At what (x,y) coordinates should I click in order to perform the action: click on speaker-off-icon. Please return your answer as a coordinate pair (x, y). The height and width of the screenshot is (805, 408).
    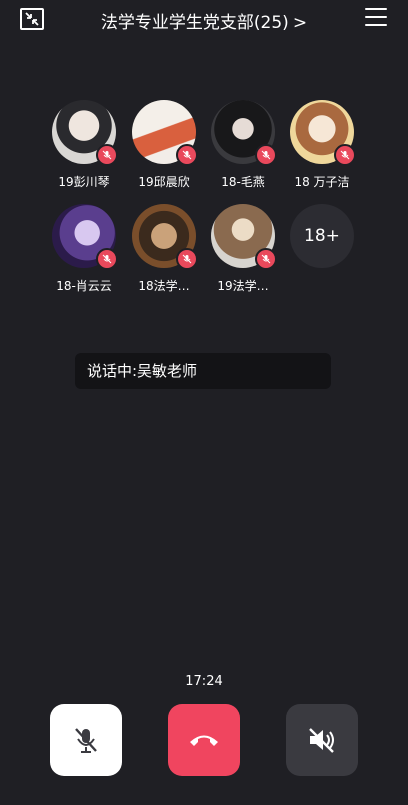
    Looking at the image, I should click on (321, 740).